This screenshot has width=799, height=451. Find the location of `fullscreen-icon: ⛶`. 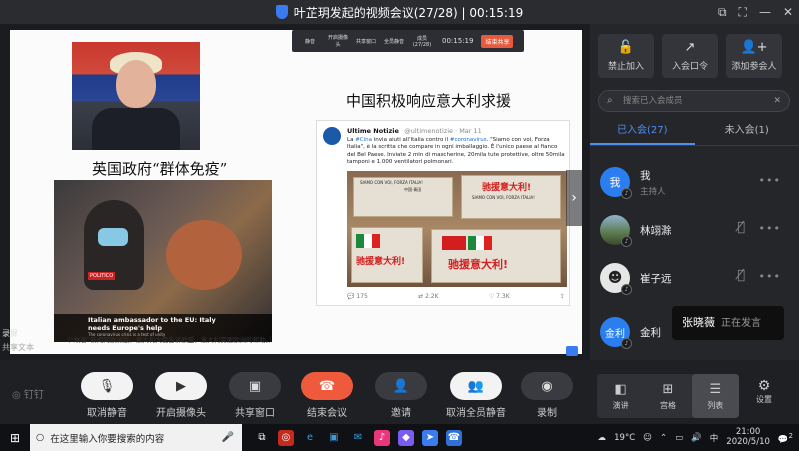

fullscreen-icon: ⛶ is located at coordinates (743, 12).